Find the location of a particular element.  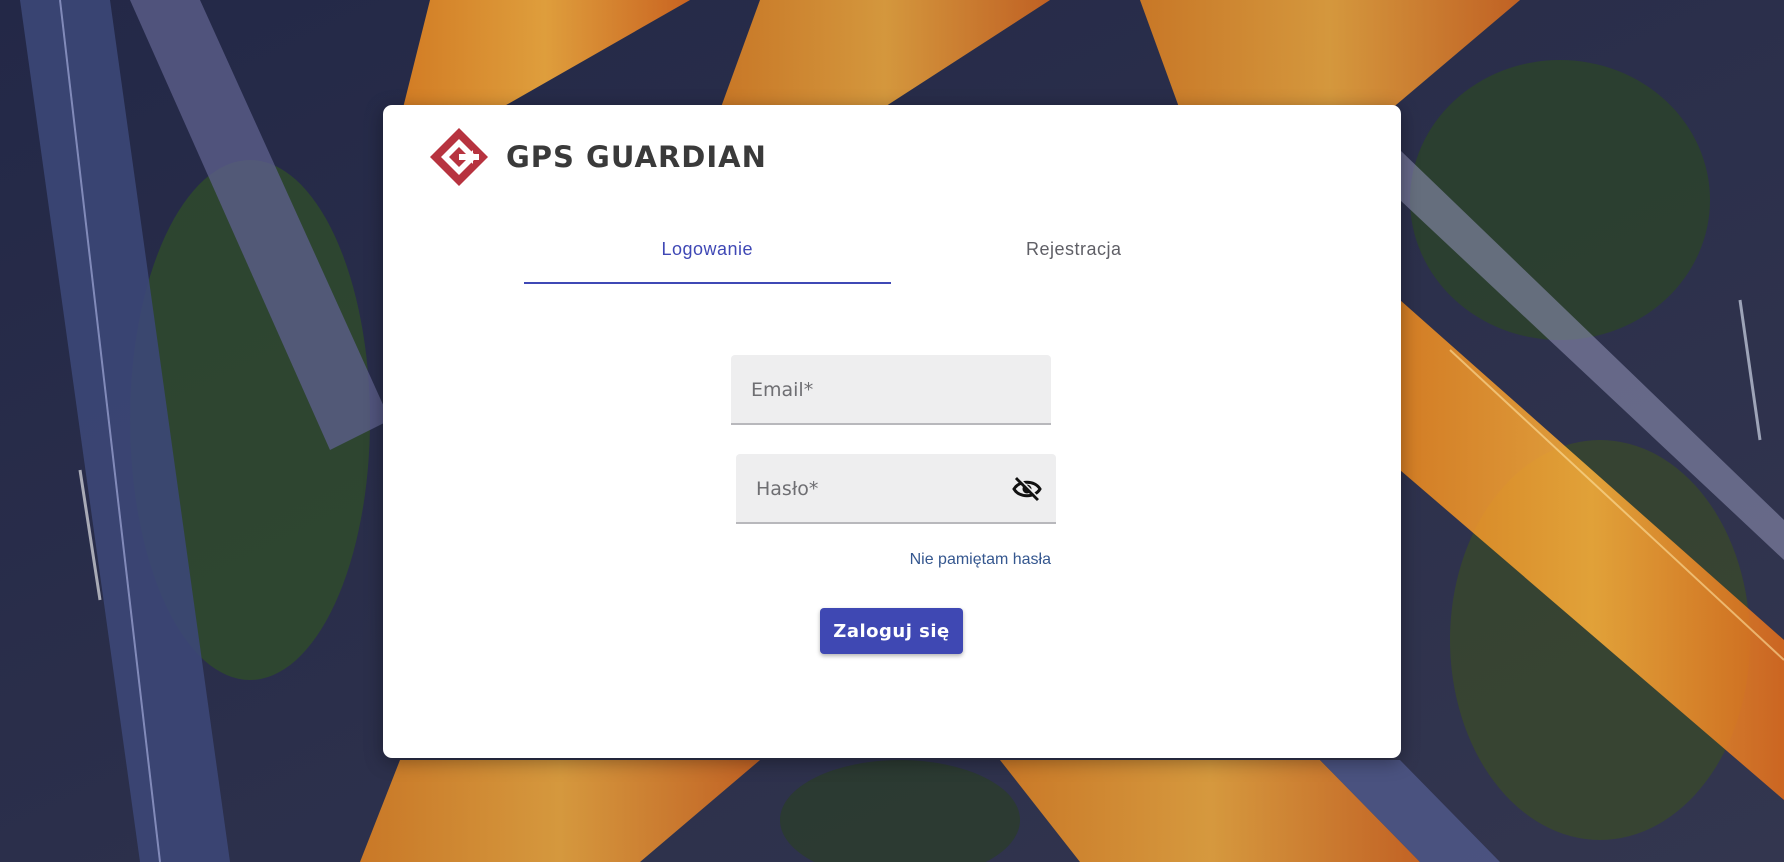

brand-logo: GPS GUARDIAN is located at coordinates (597, 157).